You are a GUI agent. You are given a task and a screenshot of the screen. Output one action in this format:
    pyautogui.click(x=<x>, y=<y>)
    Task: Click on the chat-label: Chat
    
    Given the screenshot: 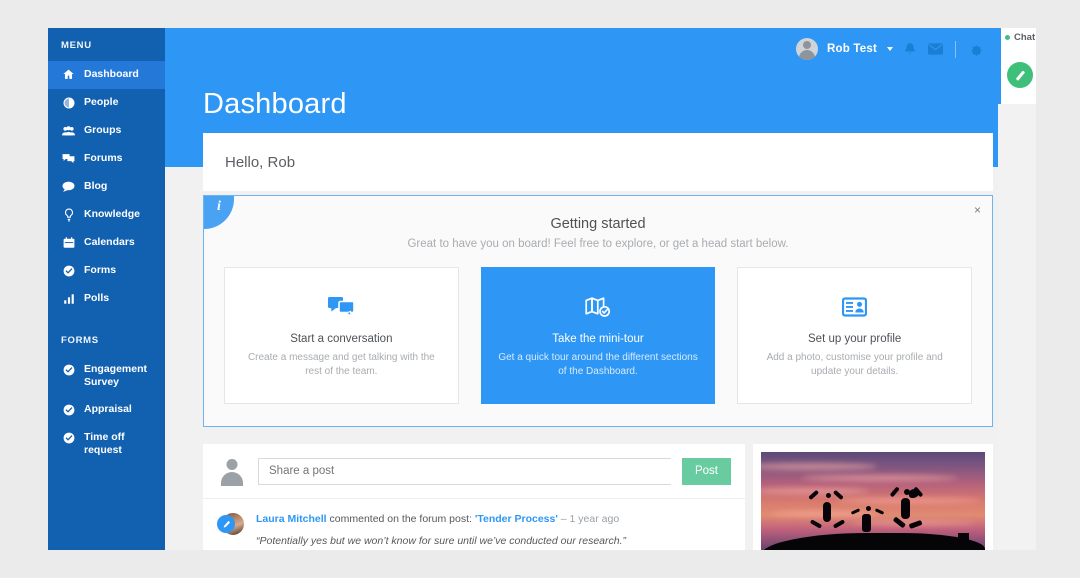 What is the action you would take?
    pyautogui.click(x=1025, y=37)
    